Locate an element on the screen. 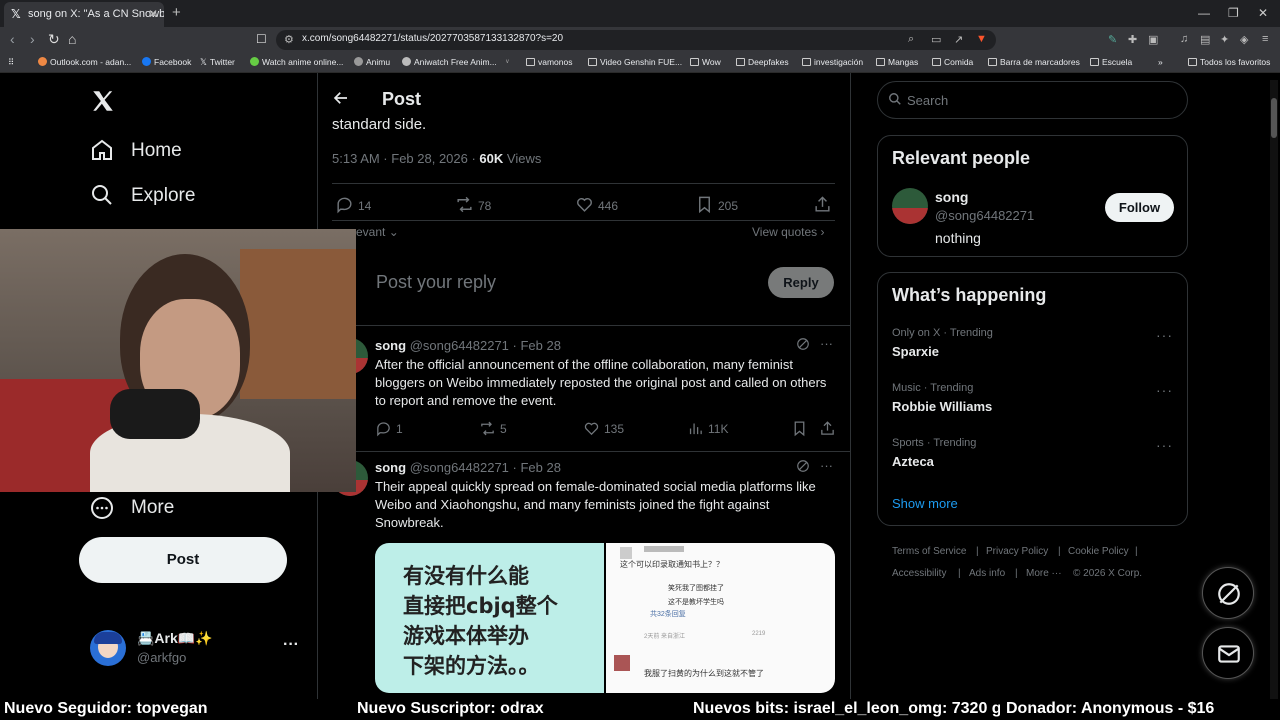 The image size is (1280, 720). reply1-bookmark-button is located at coordinates (801, 428).